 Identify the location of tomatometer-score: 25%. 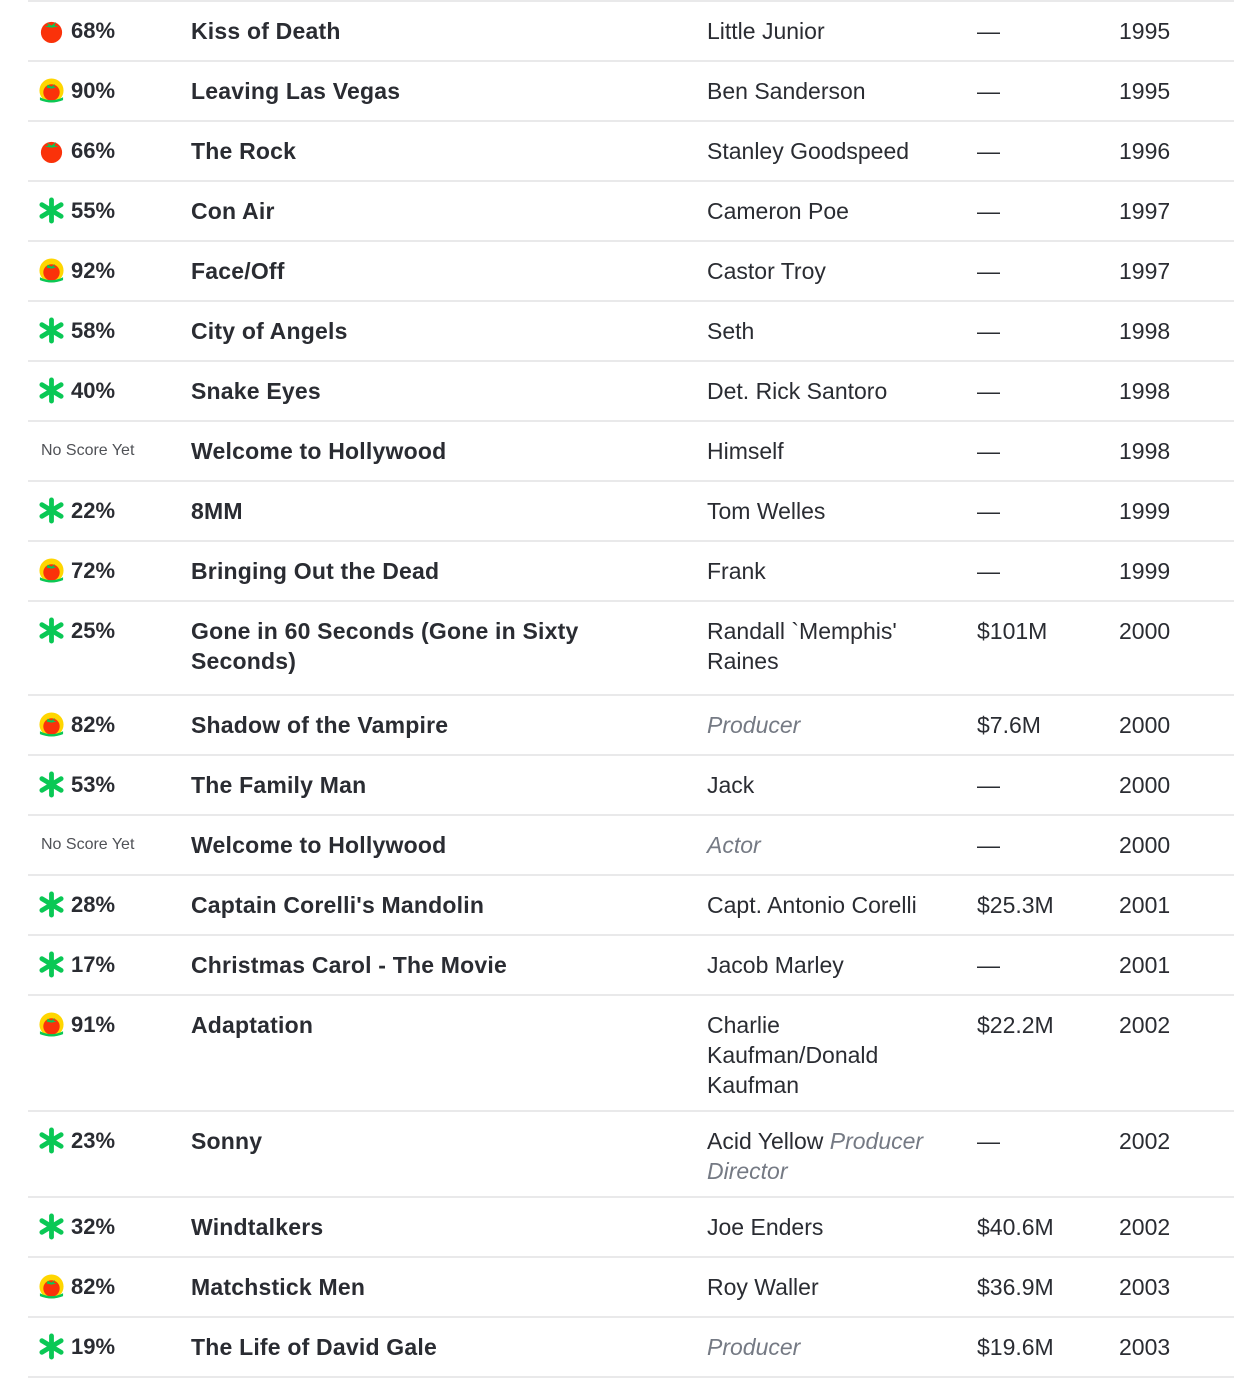
(93, 630).